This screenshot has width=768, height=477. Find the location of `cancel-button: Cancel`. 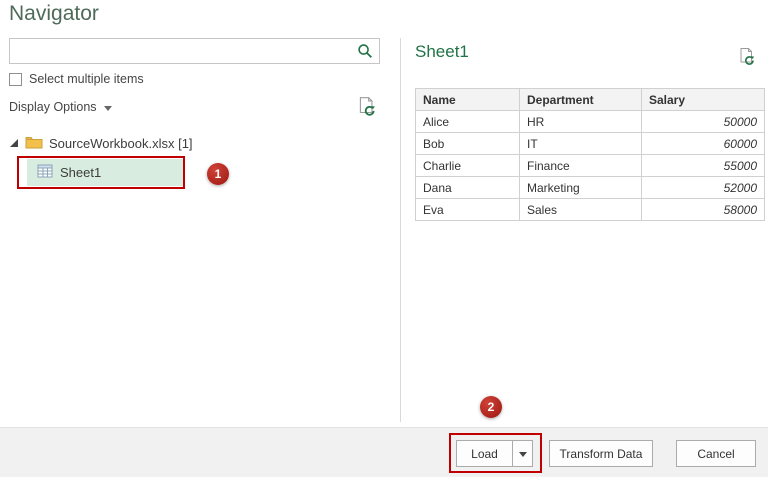

cancel-button: Cancel is located at coordinates (716, 453).